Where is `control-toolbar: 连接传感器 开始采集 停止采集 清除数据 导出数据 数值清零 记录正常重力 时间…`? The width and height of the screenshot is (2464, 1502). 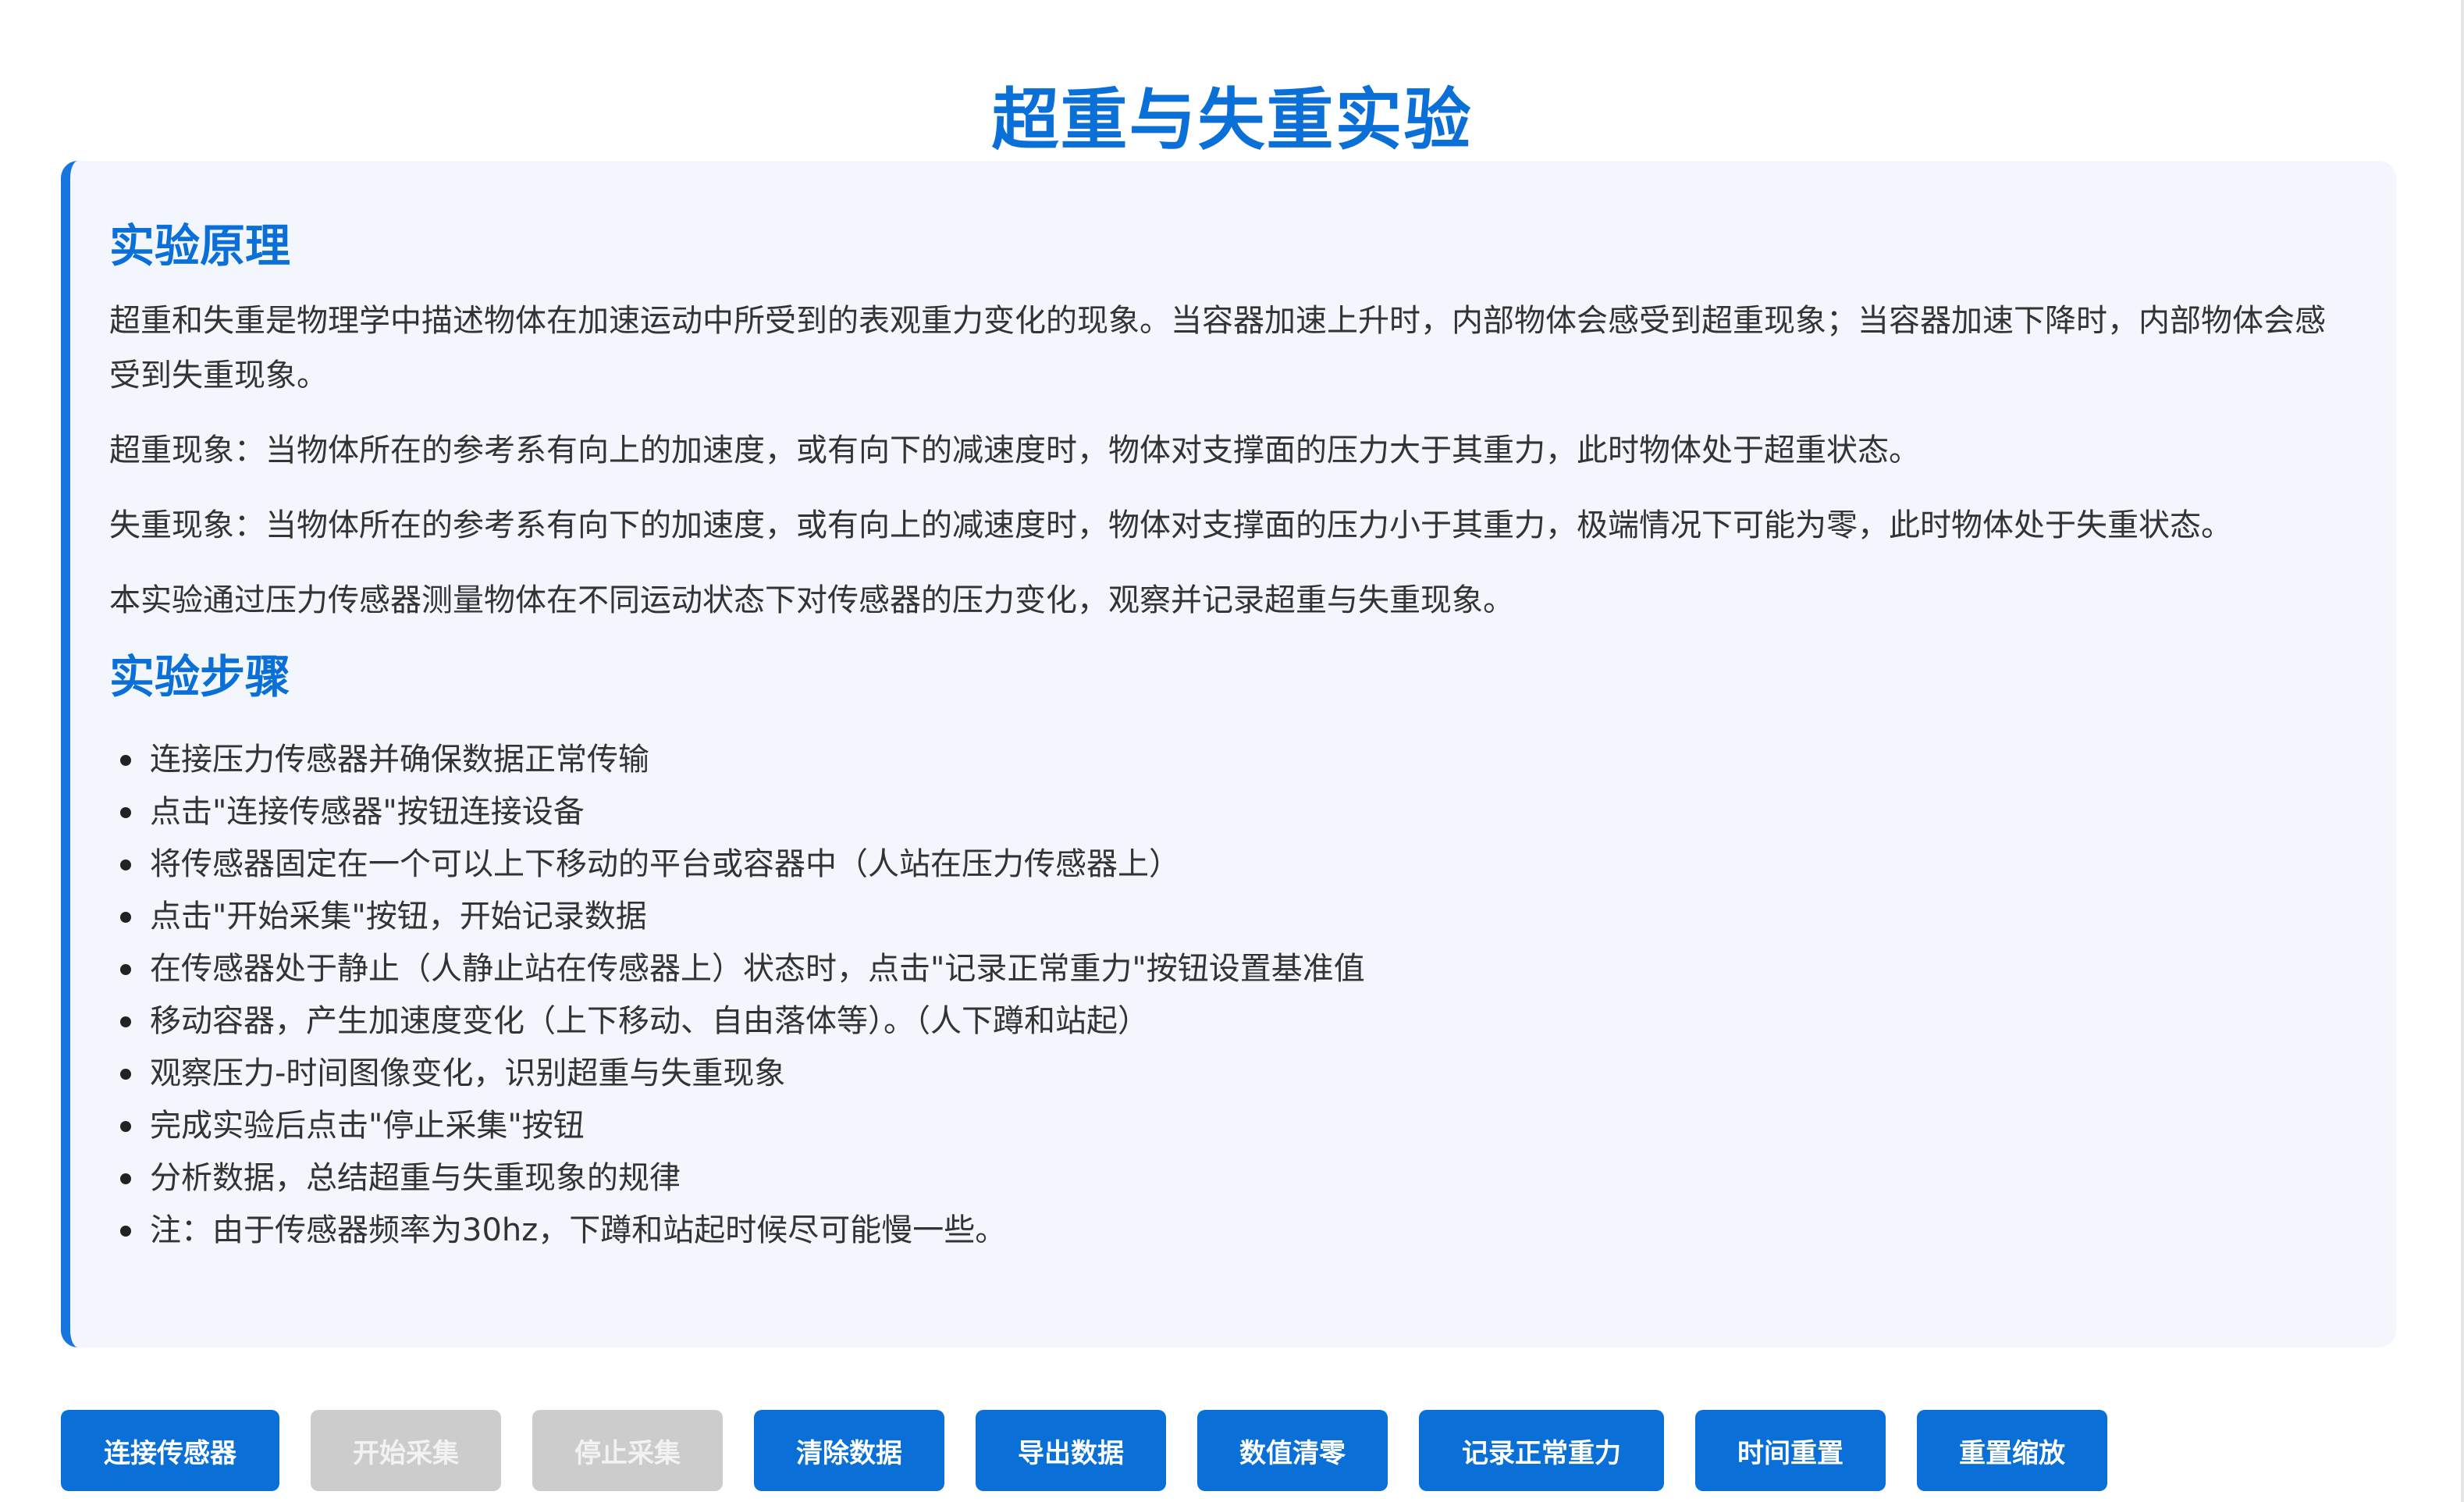
control-toolbar: 连接传感器 开始采集 停止采集 清除数据 导出数据 数值清零 记录正常重力 时间… is located at coordinates (1084, 1450).